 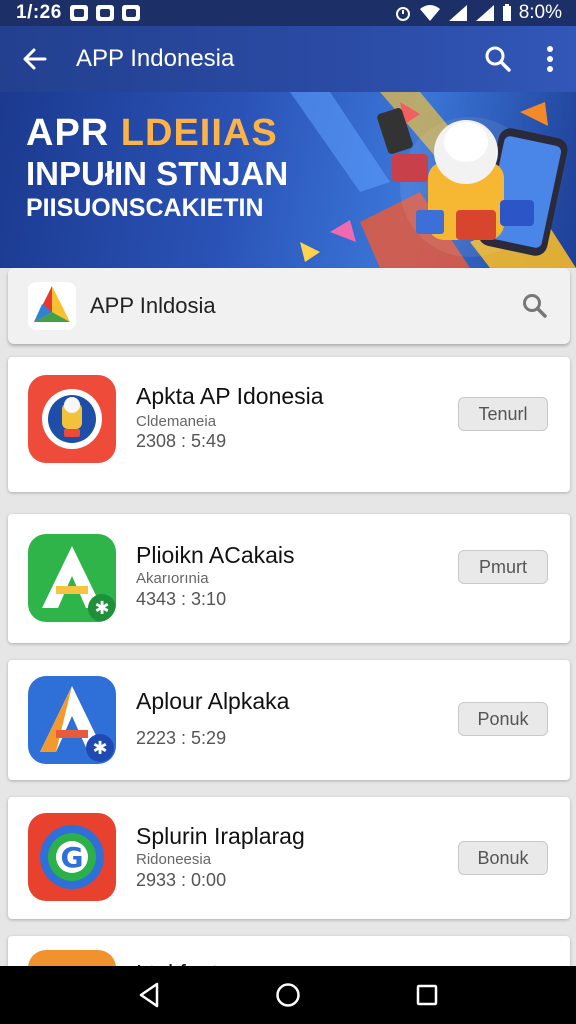 I want to click on banner-line3: PIISUONSCAKIETIN, so click(x=145, y=208).